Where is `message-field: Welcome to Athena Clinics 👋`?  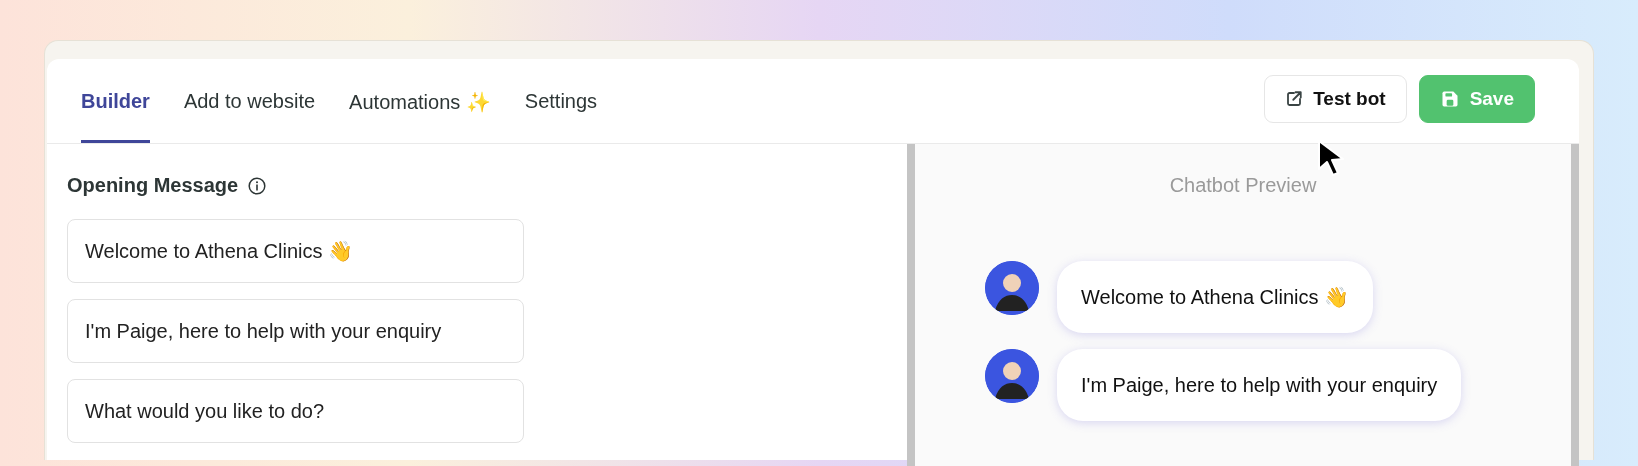
message-field: Welcome to Athena Clinics 👋 is located at coordinates (295, 251).